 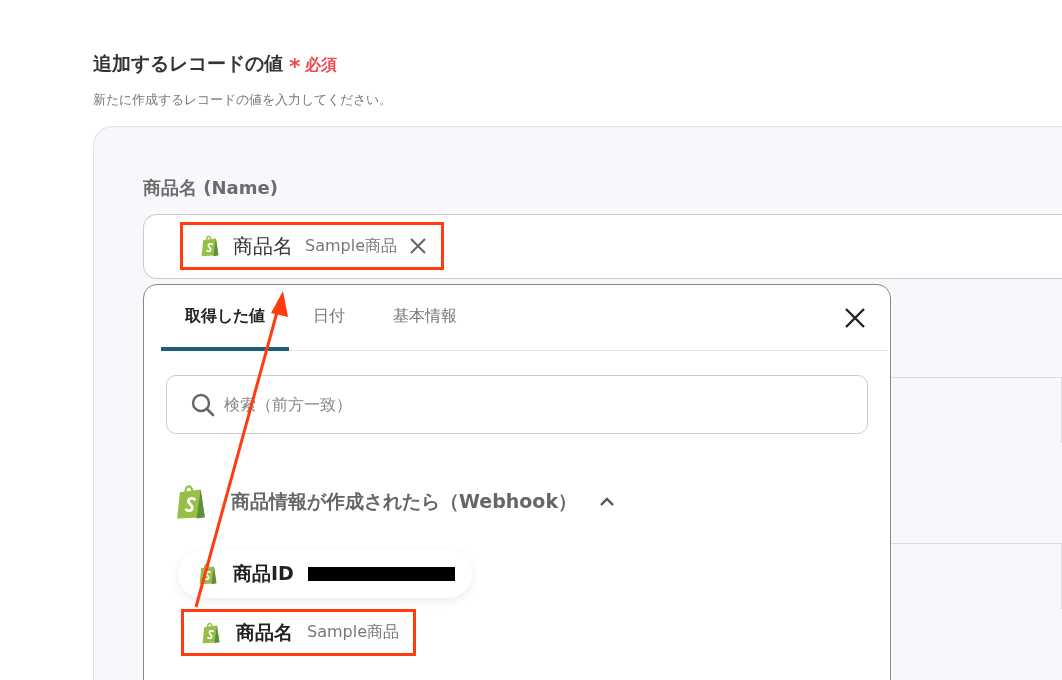 I want to click on search-icon, so click(x=203, y=405).